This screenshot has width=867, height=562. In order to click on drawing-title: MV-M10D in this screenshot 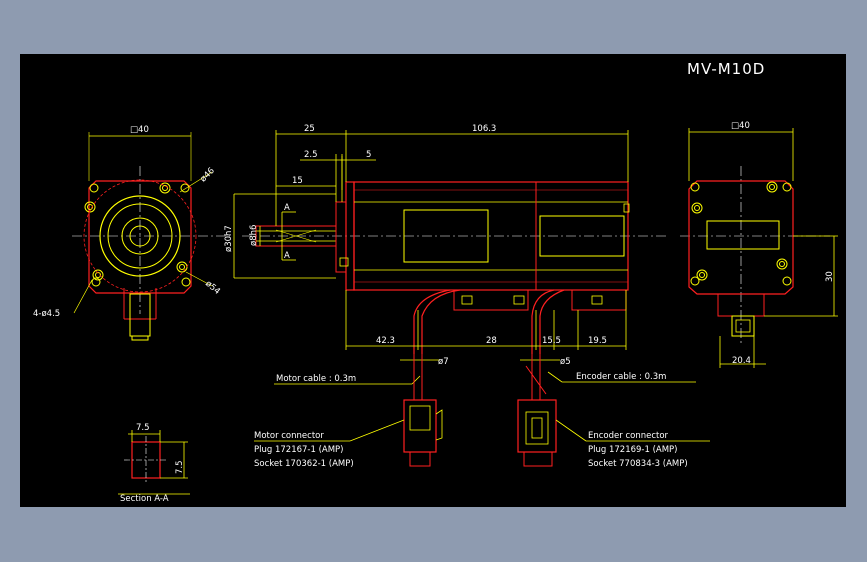, I will do `click(726, 69)`.